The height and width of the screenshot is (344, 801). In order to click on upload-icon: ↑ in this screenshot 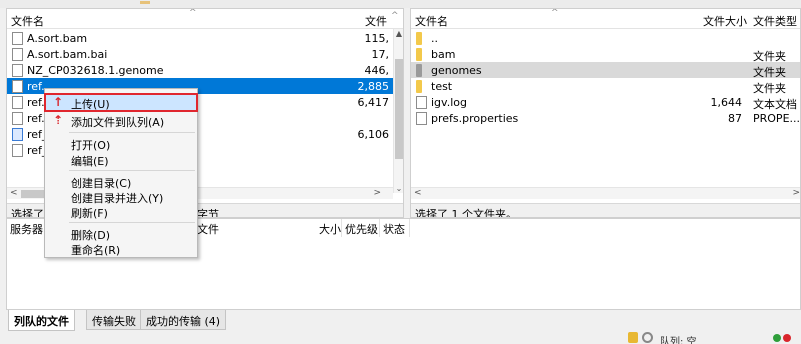, I will do `click(58, 102)`.